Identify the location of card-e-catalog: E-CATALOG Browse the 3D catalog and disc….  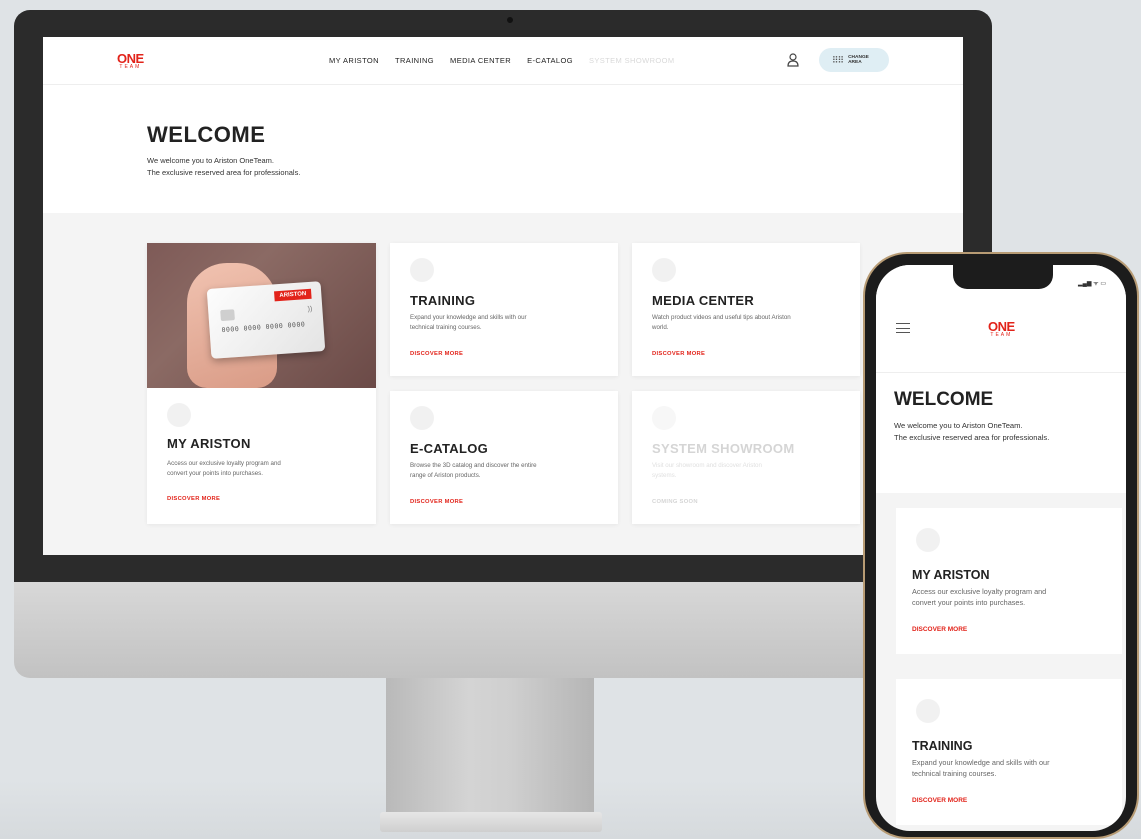
(504, 457).